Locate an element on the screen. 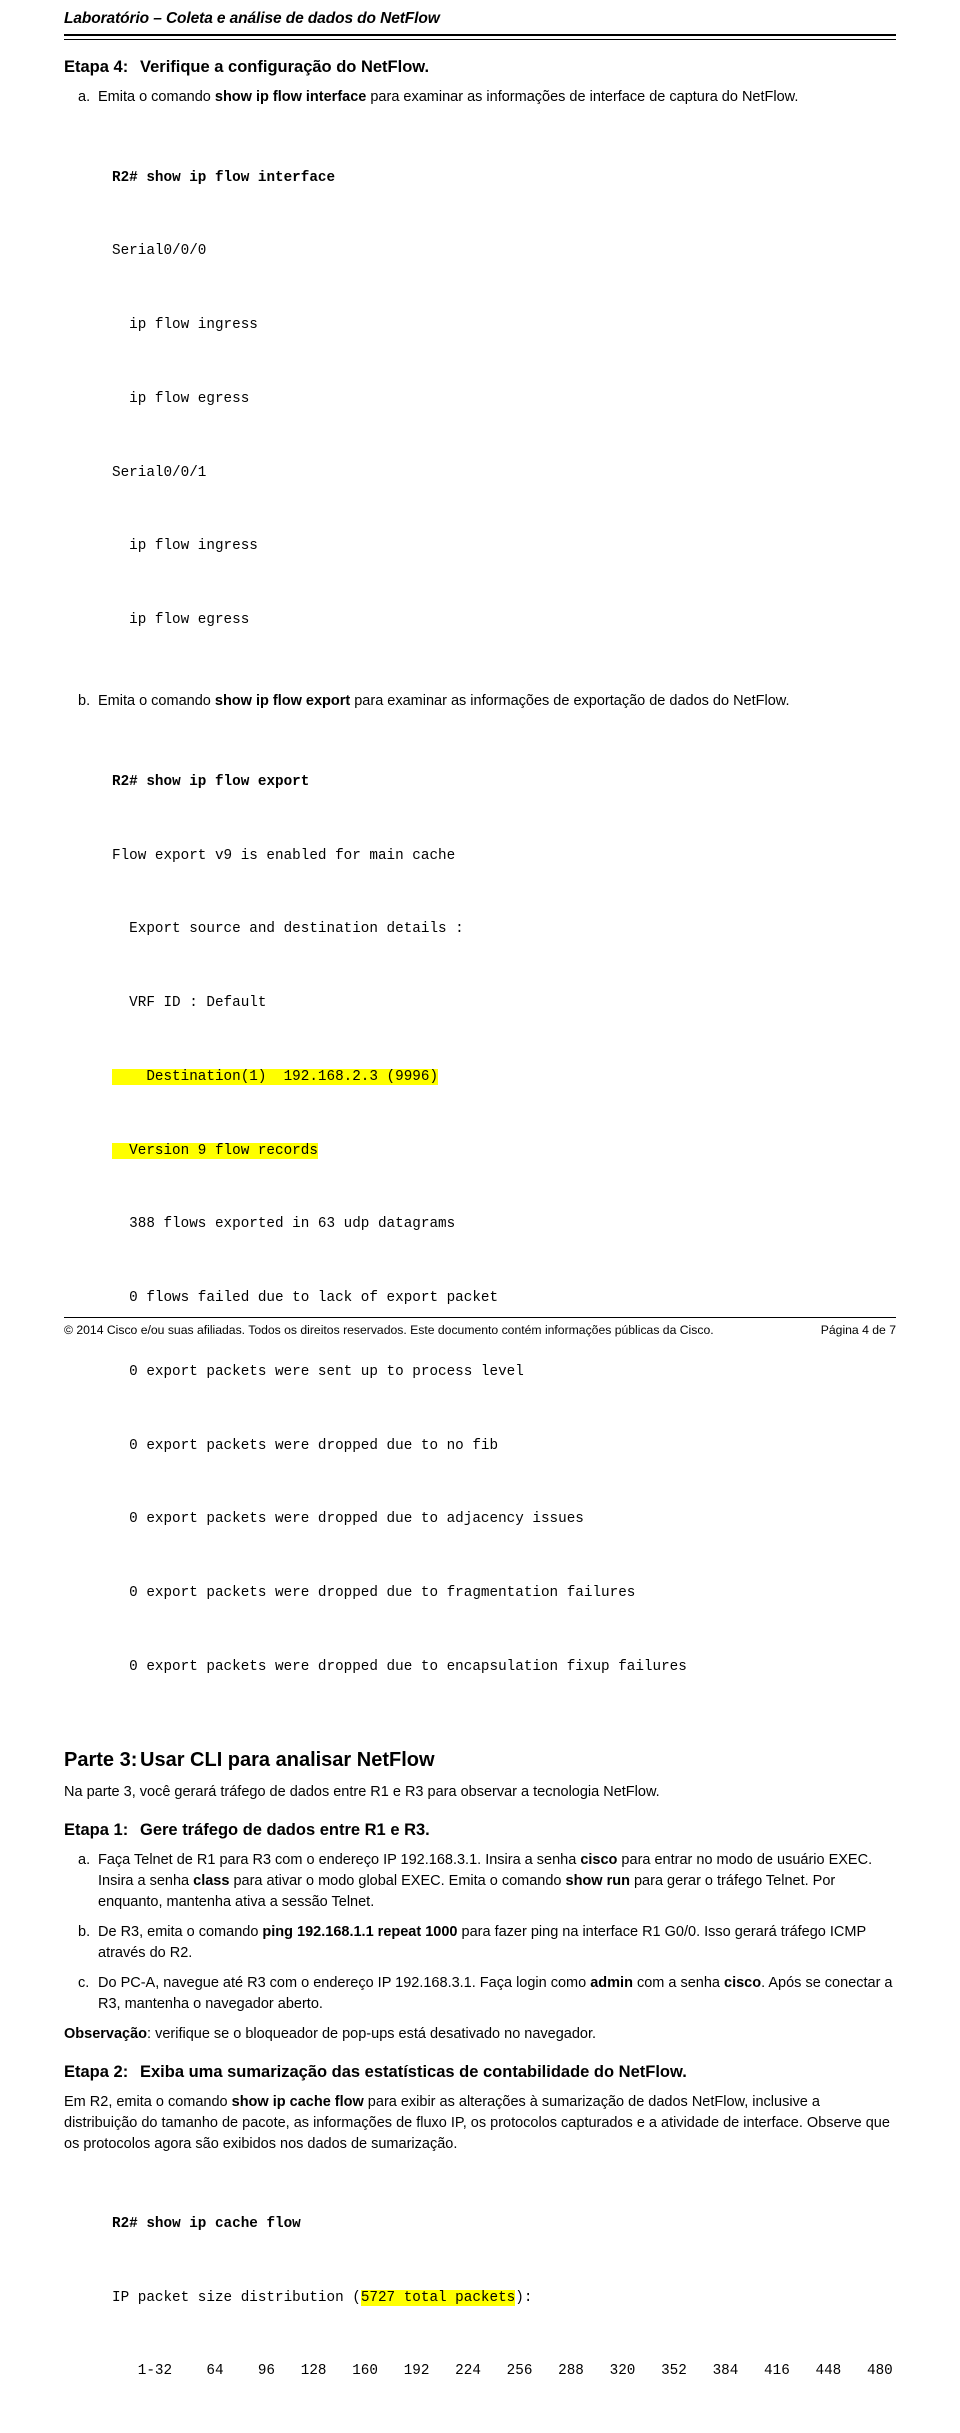 This screenshot has width=960, height=2433. highlighted-text: Destination(1) 192.168.2.3 (9996) is located at coordinates (275, 1076).